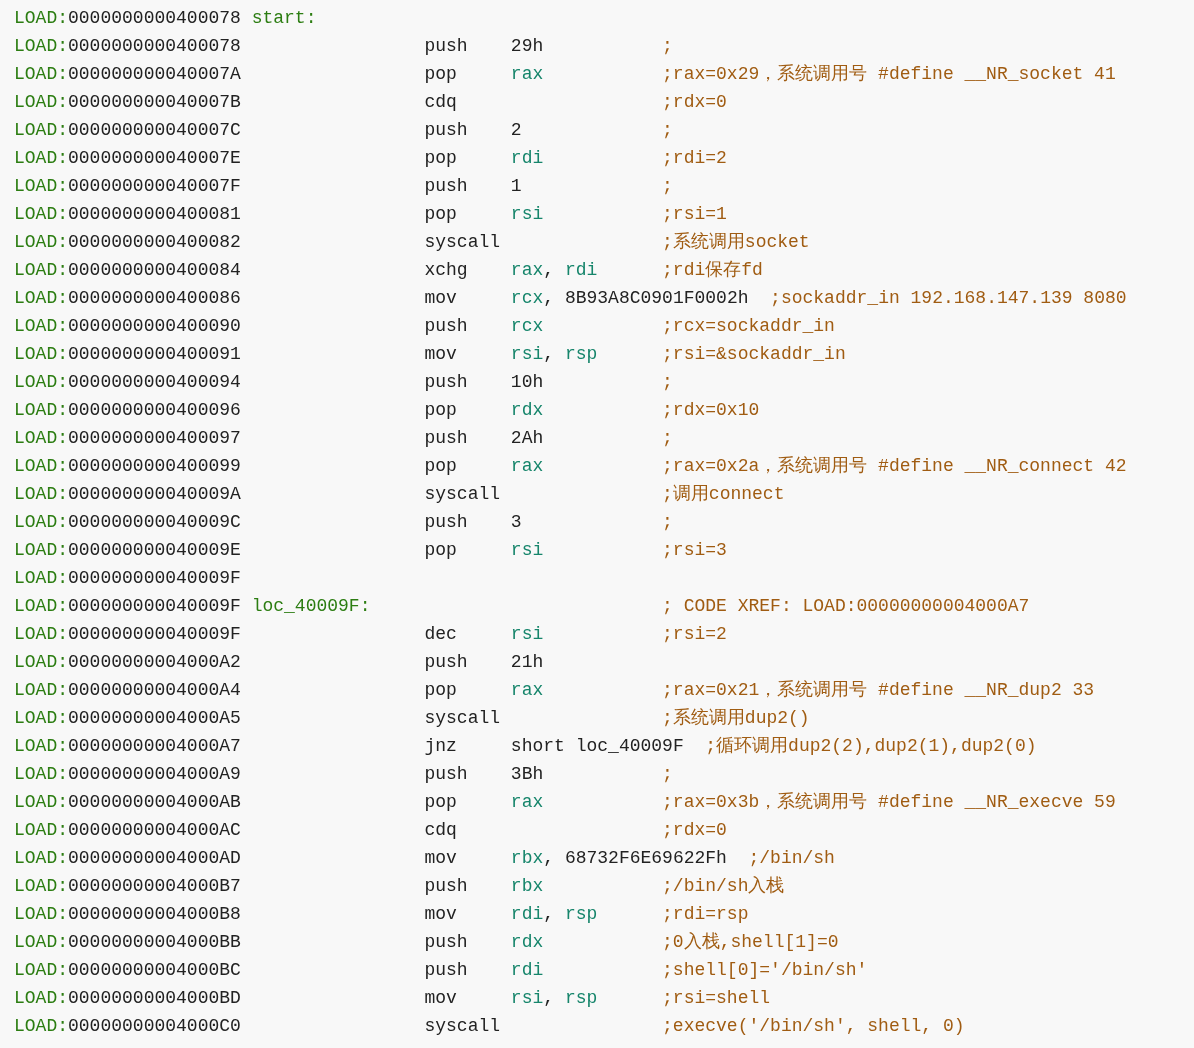 The image size is (1194, 1048). Describe the element at coordinates (894, 466) in the screenshot. I see `code-comment: ;rax=0x2a，系统调用号 #define __NR_connect 42` at that location.